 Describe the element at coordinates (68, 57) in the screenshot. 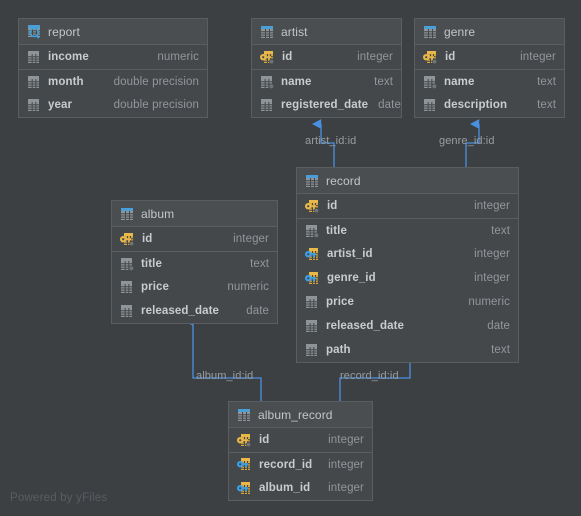

I see `column-name: income` at that location.